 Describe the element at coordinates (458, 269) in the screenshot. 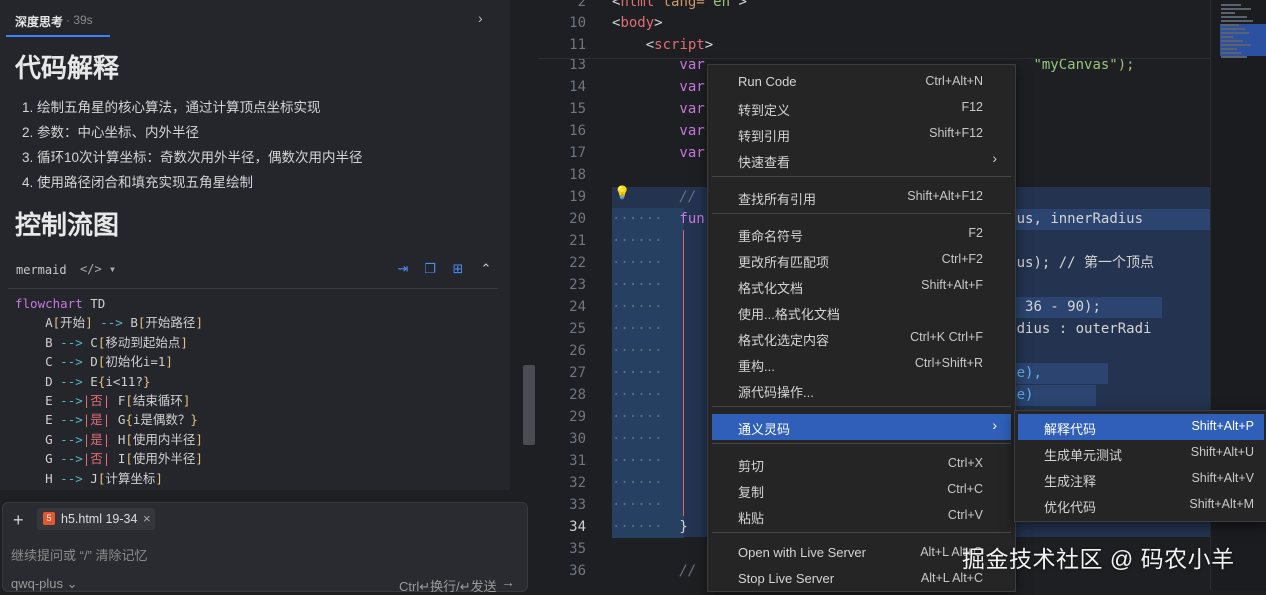

I see `new-file-icon: ⊞` at that location.